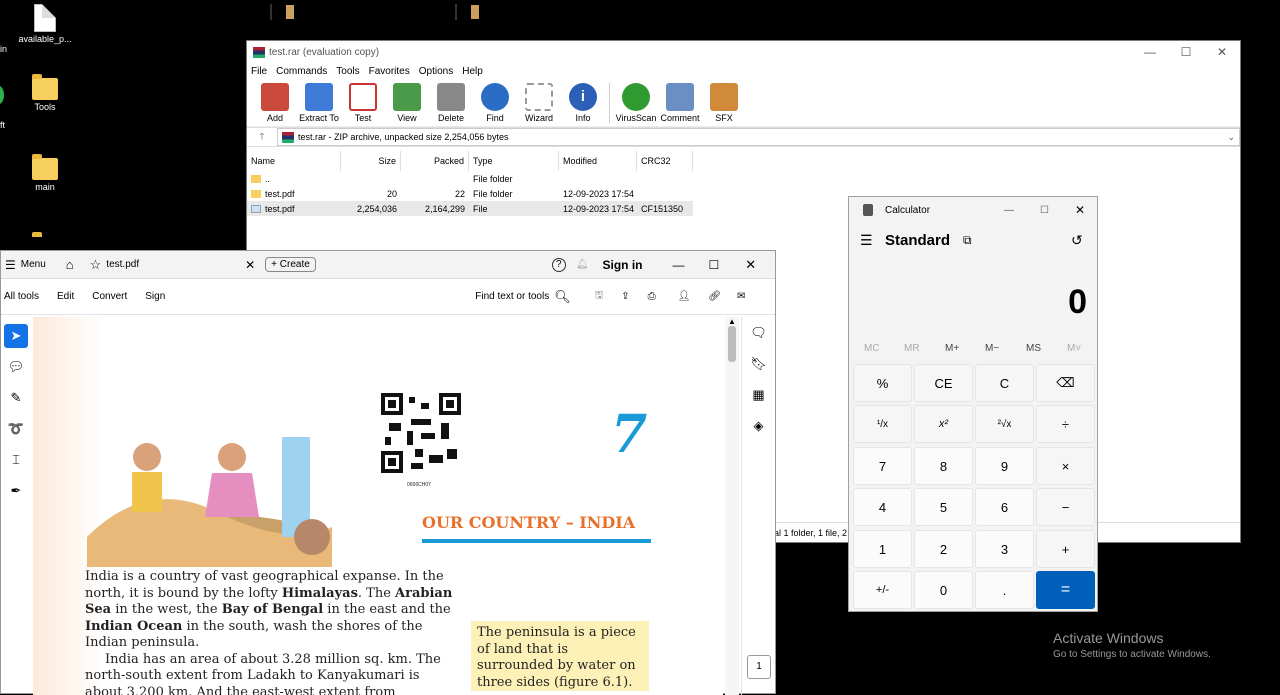  Describe the element at coordinates (16, 429) in the screenshot. I see `draw-lasso-icon: ➰` at that location.